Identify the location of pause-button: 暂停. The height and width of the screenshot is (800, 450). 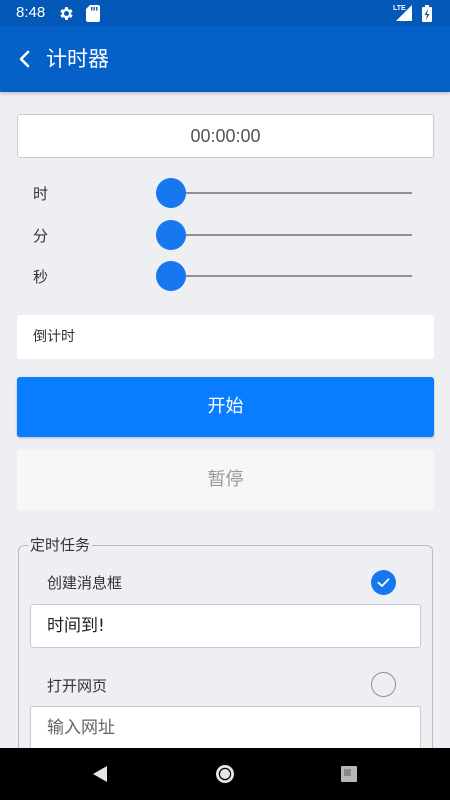
(225, 480).